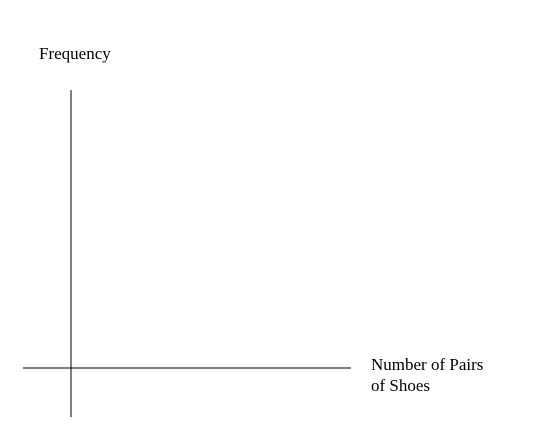 The image size is (547, 436). What do you see at coordinates (75, 53) in the screenshot?
I see `y-axis-label: Frequency` at bounding box center [75, 53].